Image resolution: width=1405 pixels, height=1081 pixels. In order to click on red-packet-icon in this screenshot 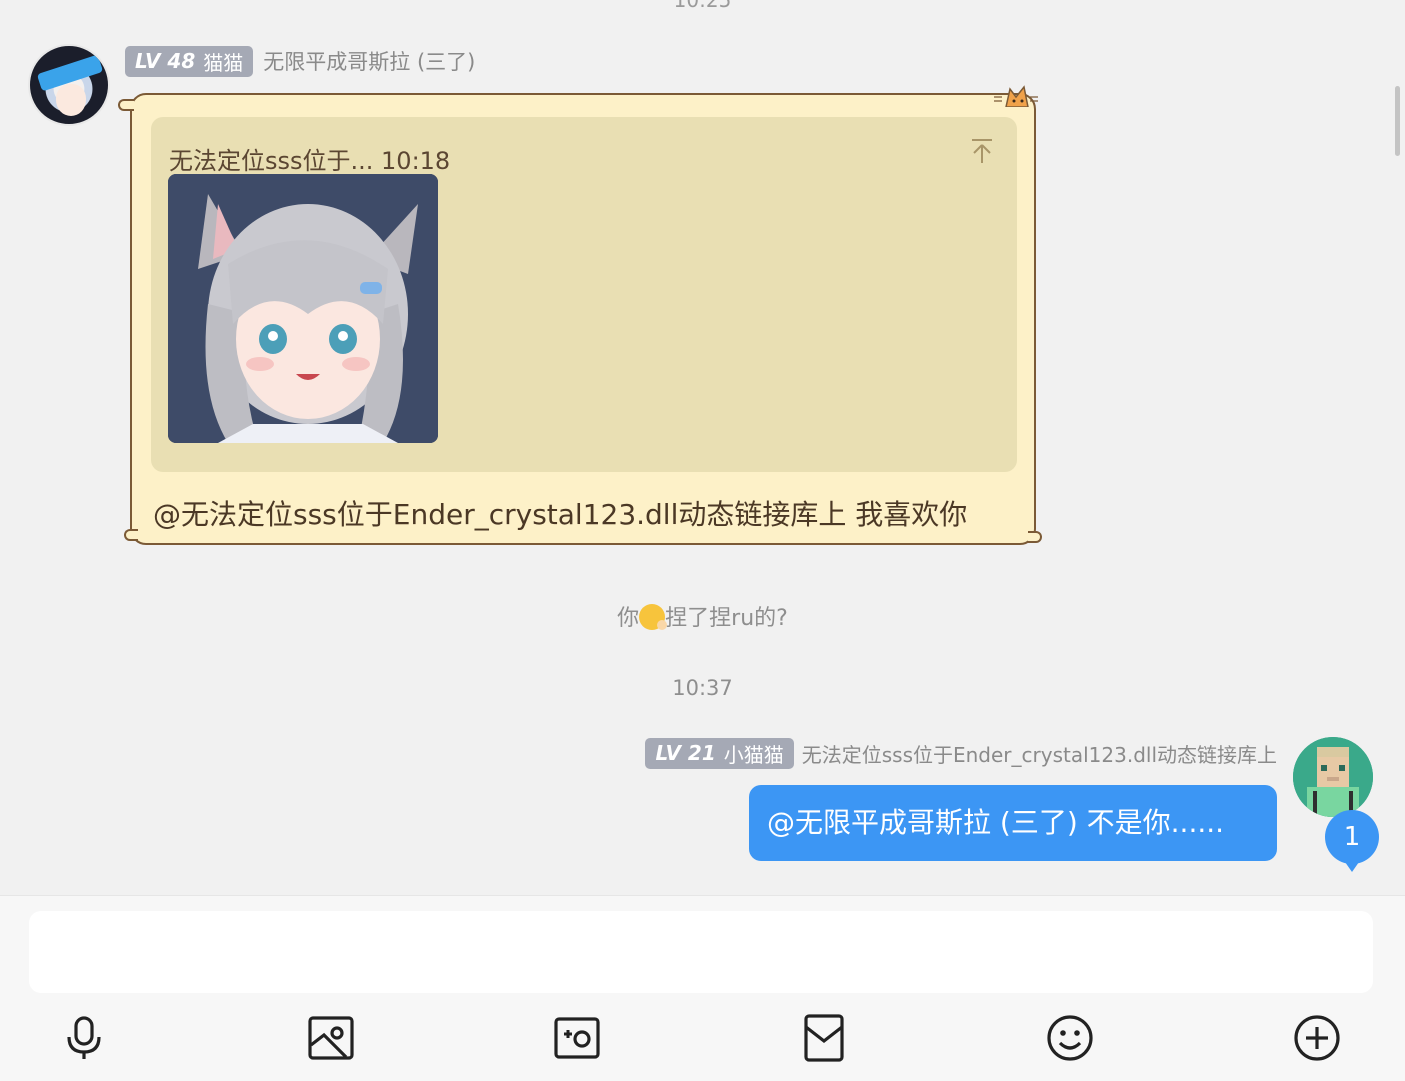, I will do `click(824, 1038)`.